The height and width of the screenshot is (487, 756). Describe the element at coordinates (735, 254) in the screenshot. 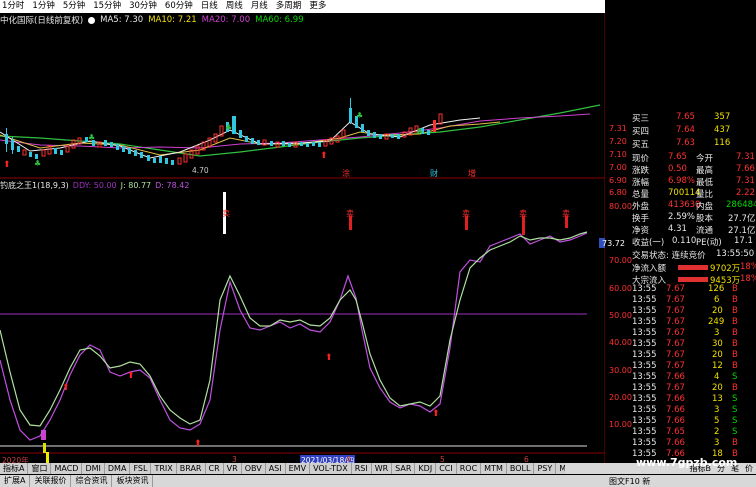

I see `trade-status-time: 13:55:50` at that location.